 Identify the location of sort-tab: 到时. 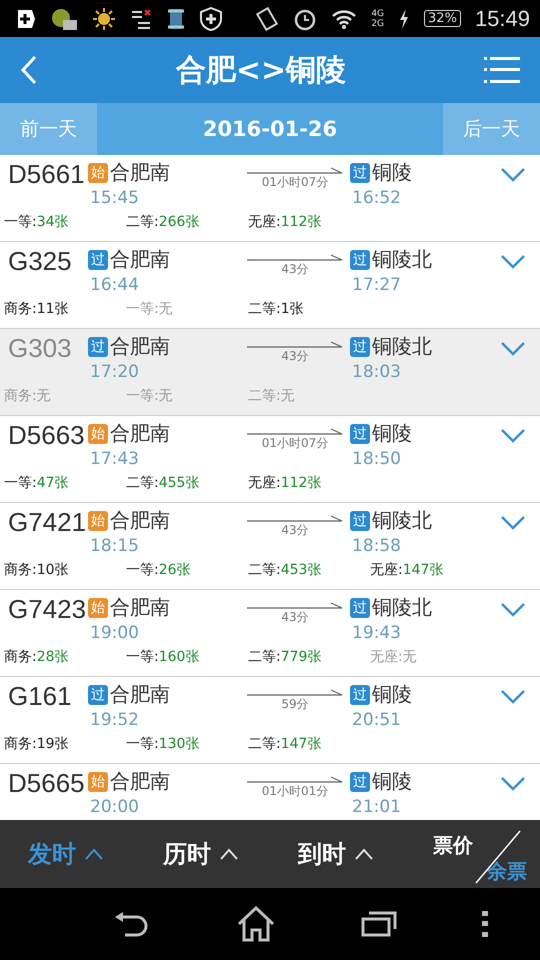
(365, 854).